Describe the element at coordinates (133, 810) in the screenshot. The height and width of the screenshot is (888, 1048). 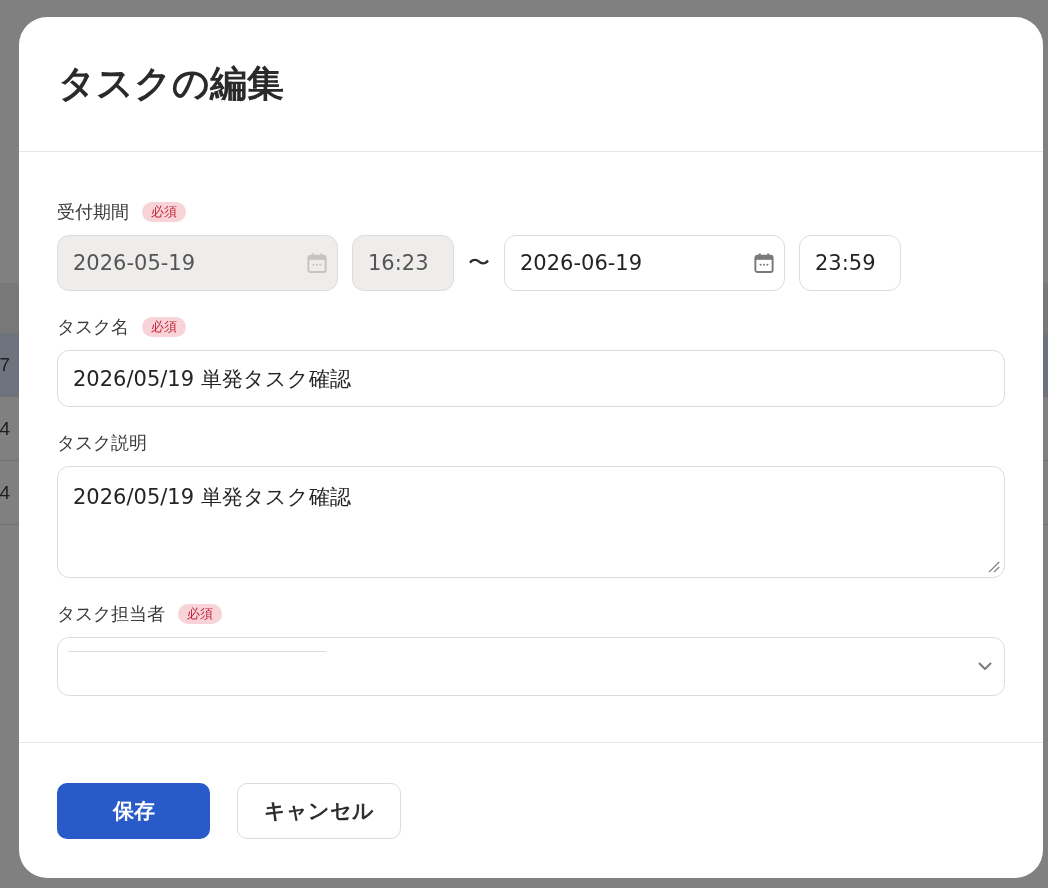
I see `save-button: 保存` at that location.